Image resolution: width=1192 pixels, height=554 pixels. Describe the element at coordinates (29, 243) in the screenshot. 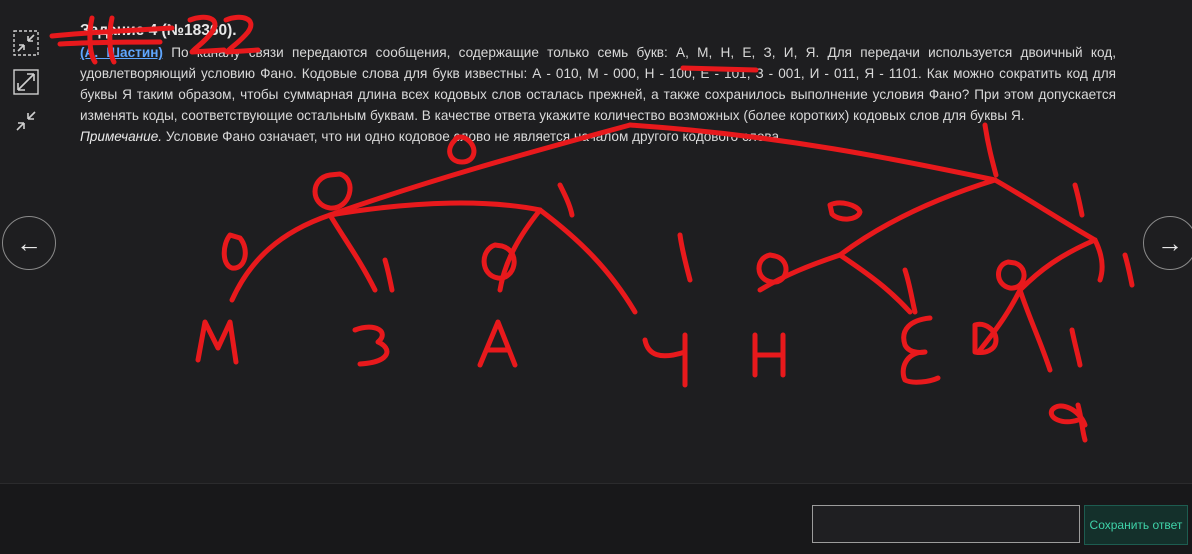

I see `prev-button: ←` at that location.